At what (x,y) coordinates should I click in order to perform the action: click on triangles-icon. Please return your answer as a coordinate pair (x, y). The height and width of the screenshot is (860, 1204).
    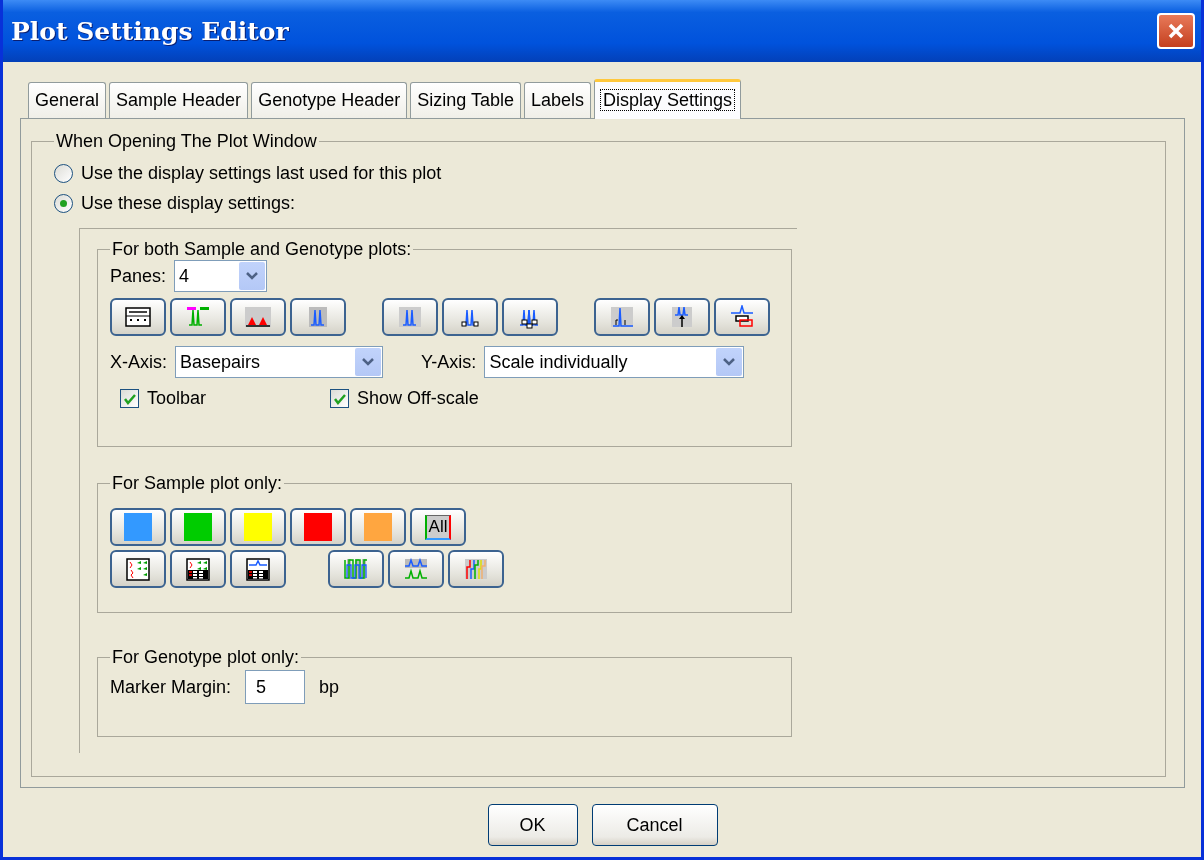
    Looking at the image, I should click on (258, 317).